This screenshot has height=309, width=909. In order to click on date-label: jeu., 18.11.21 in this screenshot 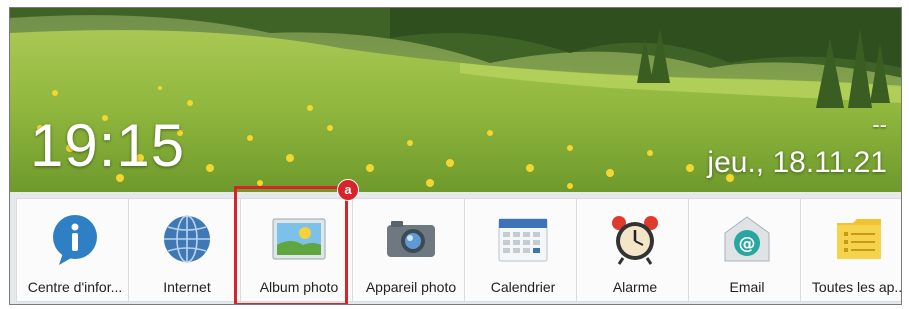, I will do `click(797, 162)`.